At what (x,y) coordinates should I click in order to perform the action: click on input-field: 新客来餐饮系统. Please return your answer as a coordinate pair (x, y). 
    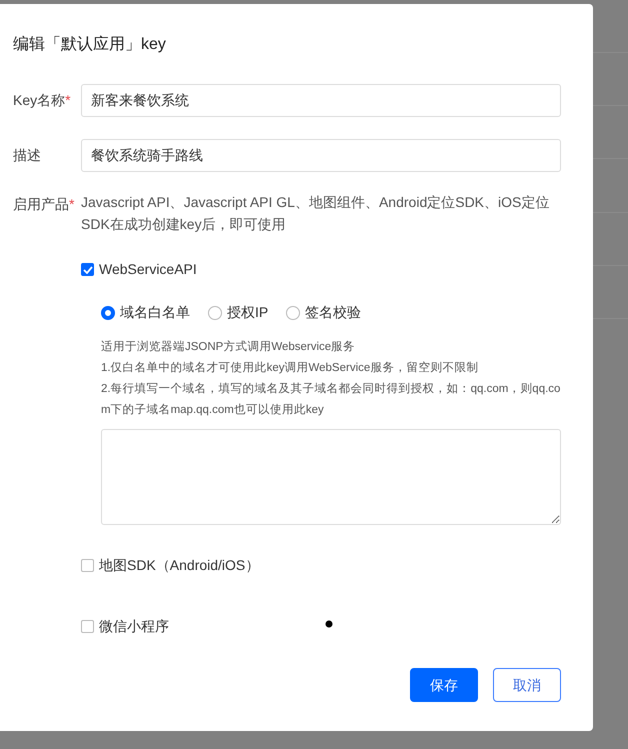
    Looking at the image, I should click on (321, 100).